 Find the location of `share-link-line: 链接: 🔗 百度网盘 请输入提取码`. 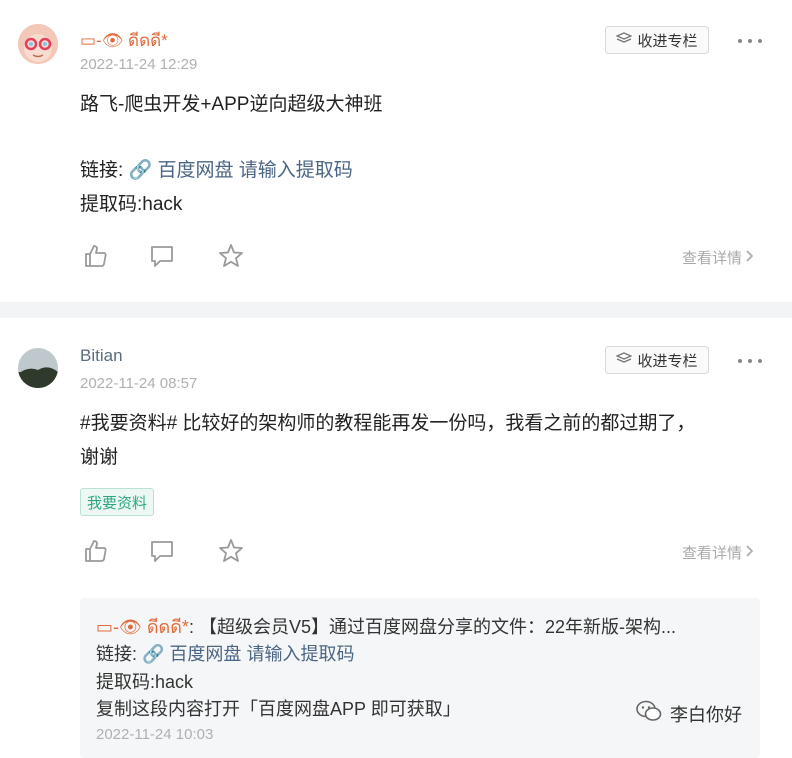

share-link-line: 链接: 🔗 百度网盘 请输入提取码 is located at coordinates (231, 171).